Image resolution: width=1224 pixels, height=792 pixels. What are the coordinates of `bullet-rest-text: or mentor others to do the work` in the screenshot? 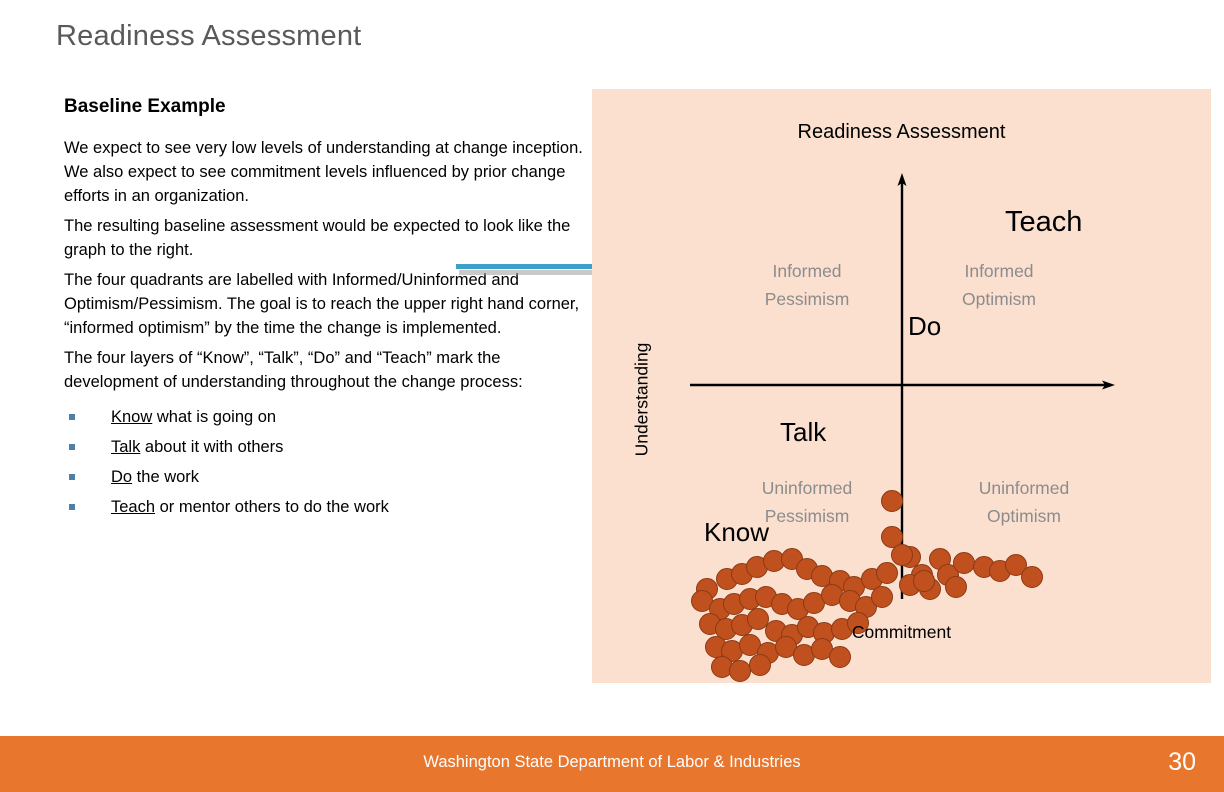 It's located at (272, 507).